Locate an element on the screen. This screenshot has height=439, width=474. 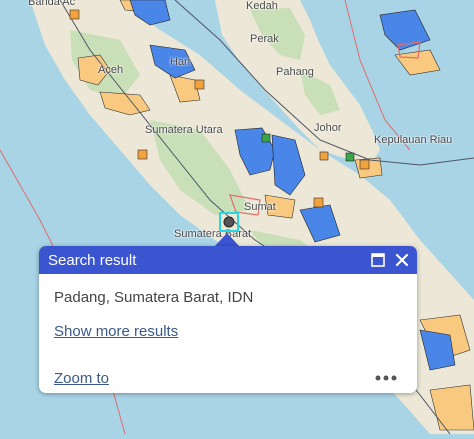
map-label-aceh: Aceh is located at coordinates (111, 70).